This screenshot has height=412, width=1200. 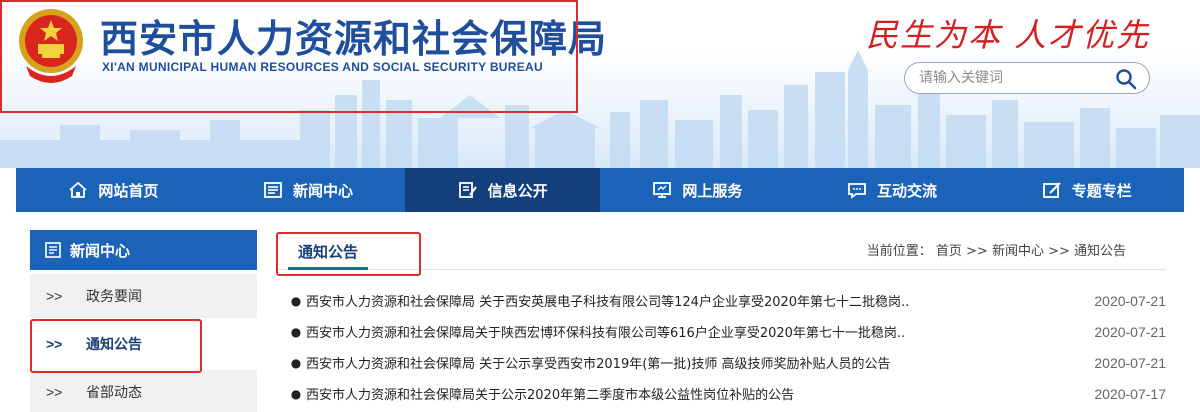 What do you see at coordinates (1126, 79) in the screenshot?
I see `search-icon` at bounding box center [1126, 79].